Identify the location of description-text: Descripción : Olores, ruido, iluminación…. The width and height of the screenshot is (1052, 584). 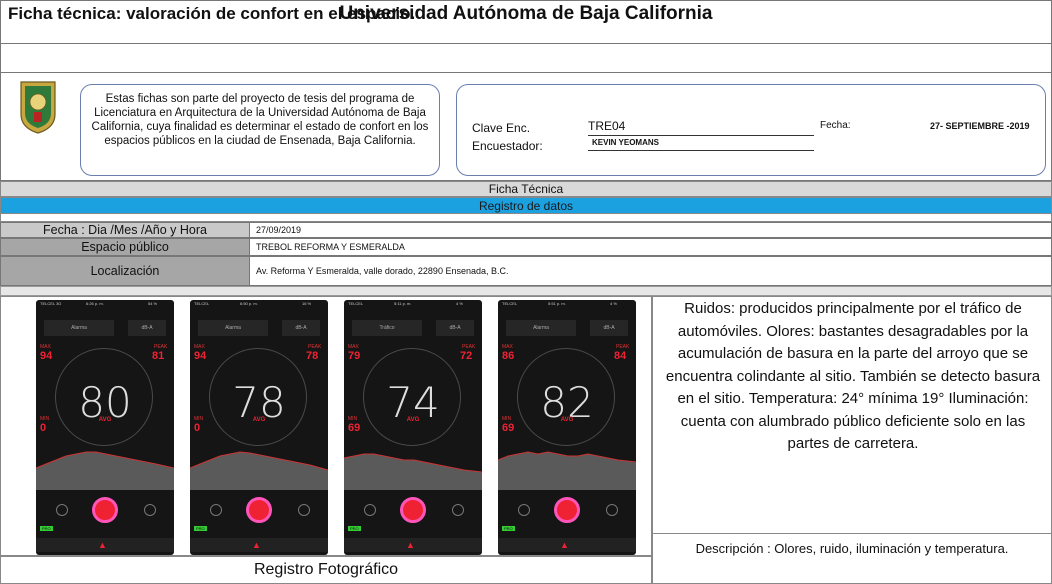
(852, 548).